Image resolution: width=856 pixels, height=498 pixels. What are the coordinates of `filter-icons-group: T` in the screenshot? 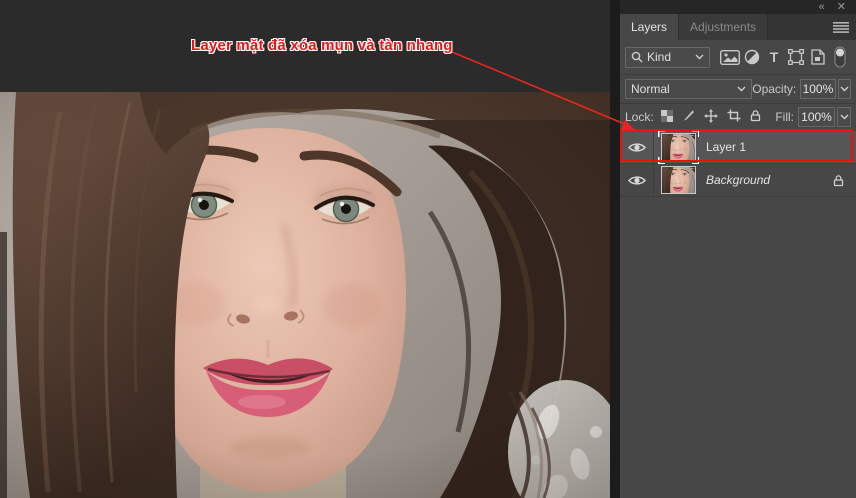 It's located at (785, 57).